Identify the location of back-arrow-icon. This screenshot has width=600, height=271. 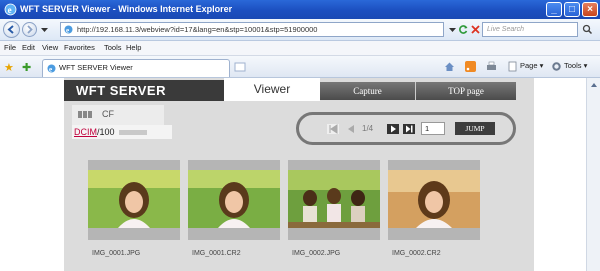
(10, 29).